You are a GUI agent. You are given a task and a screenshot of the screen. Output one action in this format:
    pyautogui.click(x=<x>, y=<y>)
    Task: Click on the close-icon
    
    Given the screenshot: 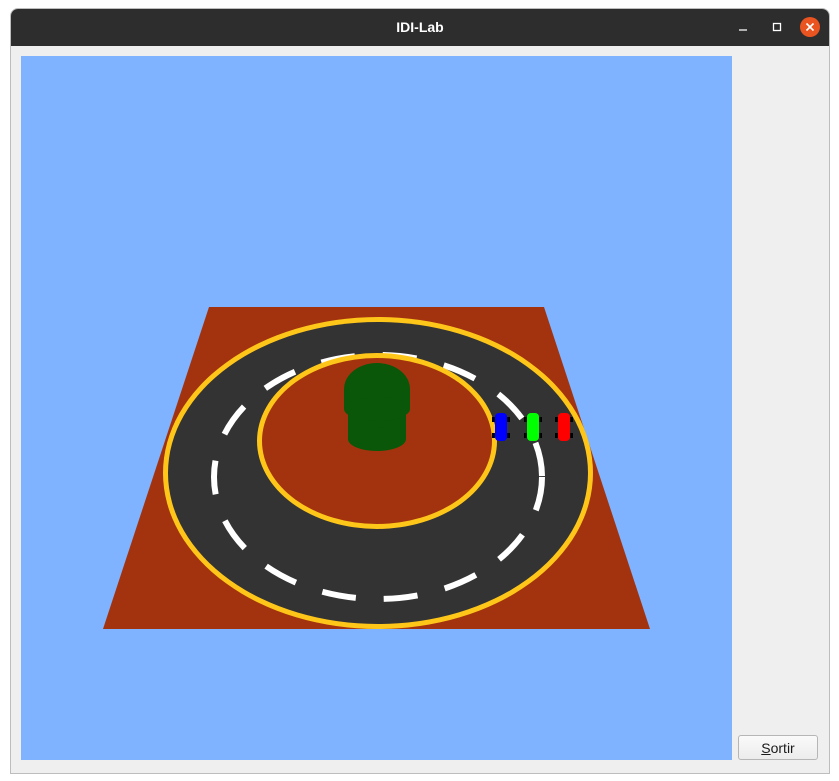 What is the action you would take?
    pyautogui.click(x=810, y=27)
    